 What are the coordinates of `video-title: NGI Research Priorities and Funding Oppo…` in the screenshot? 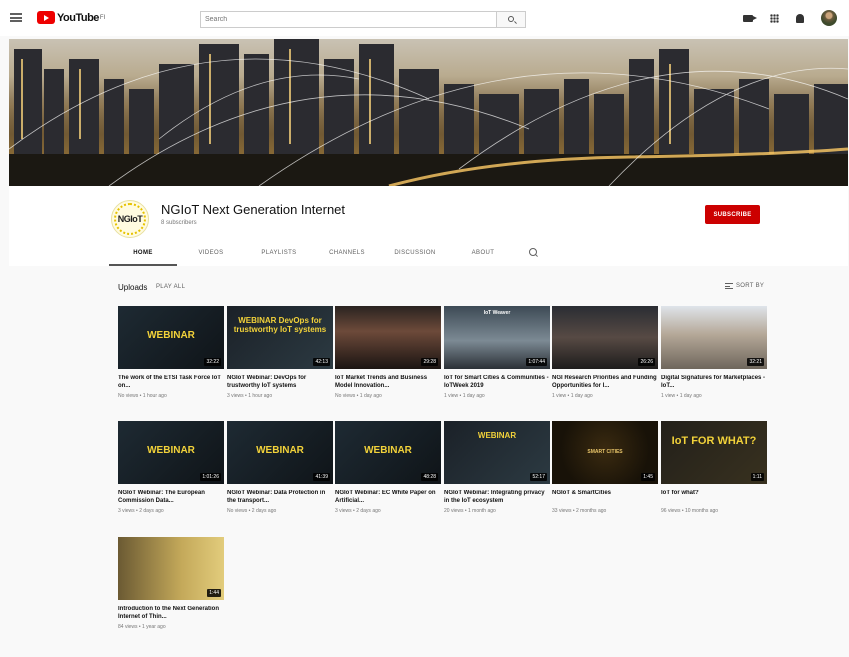 It's located at (605, 382).